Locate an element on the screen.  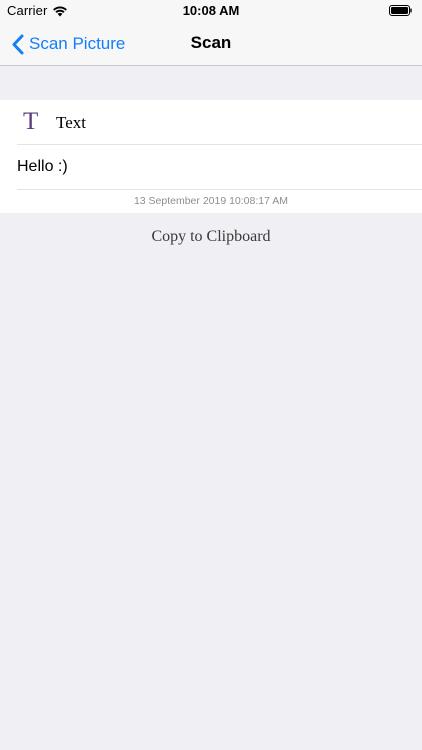
scanned-text-content: Hello :) is located at coordinates (42, 167).